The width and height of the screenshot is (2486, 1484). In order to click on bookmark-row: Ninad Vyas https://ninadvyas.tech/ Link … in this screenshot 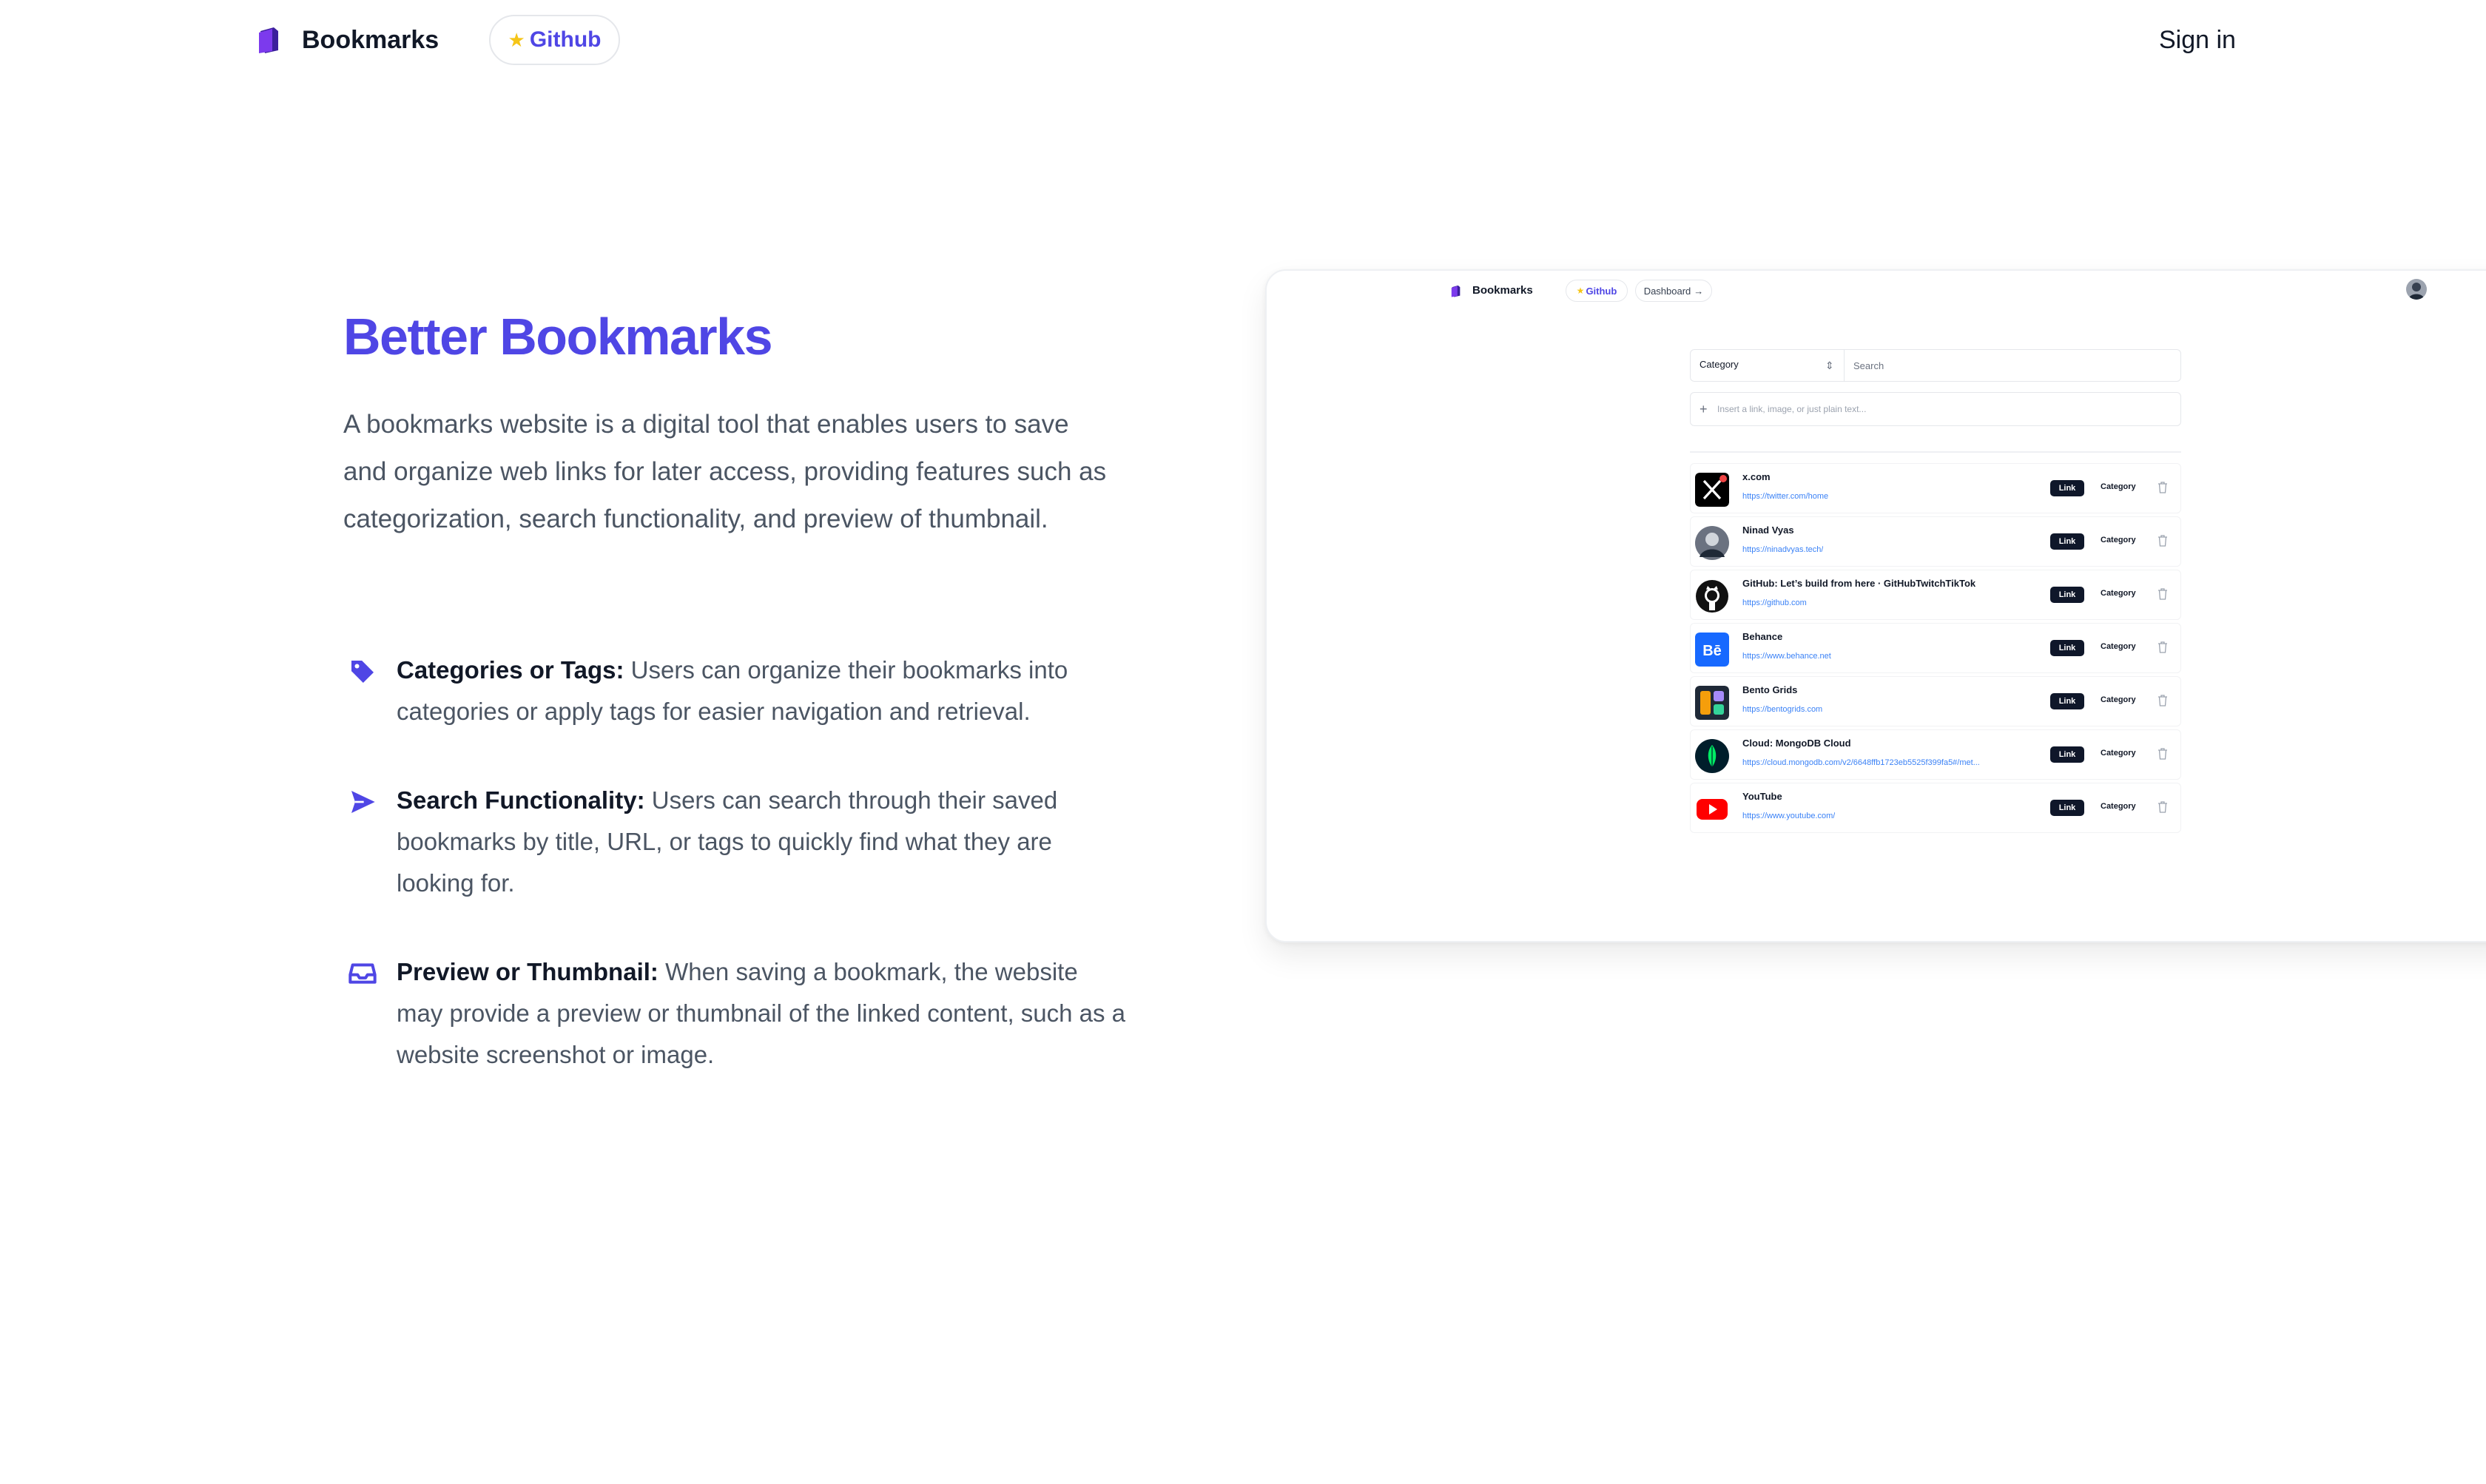, I will do `click(1936, 541)`.